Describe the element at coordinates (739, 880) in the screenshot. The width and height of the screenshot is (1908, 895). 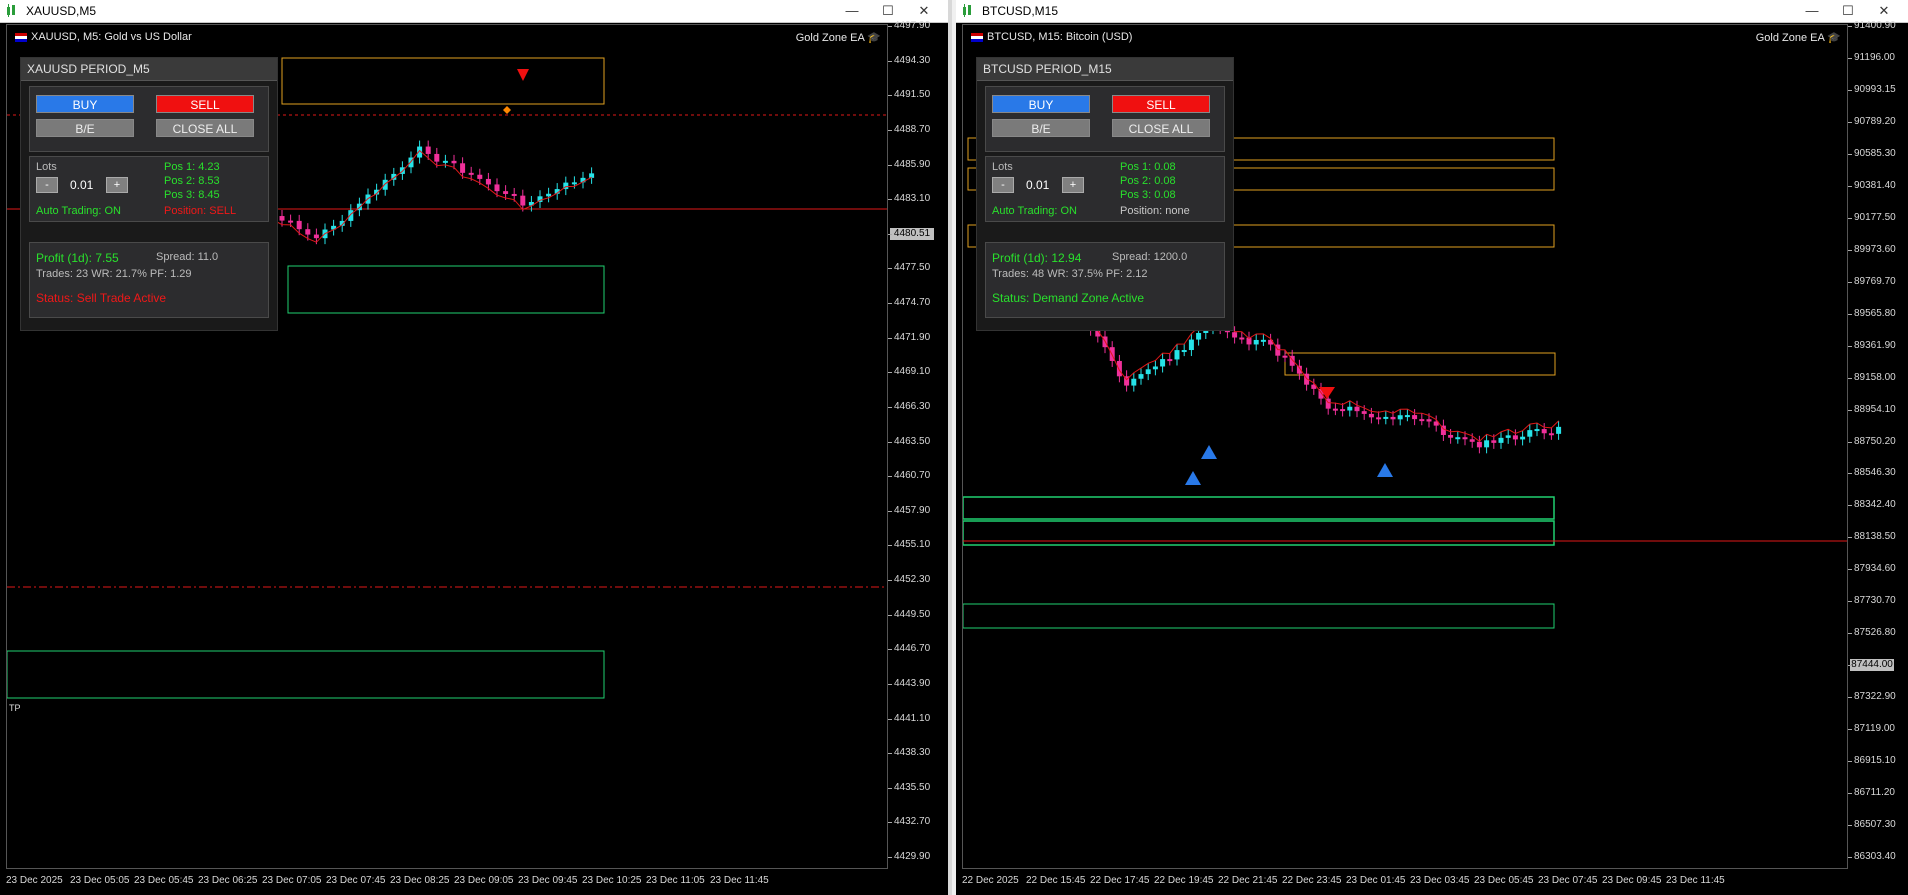
I see `time-tick: 23 Dec 11:45` at that location.